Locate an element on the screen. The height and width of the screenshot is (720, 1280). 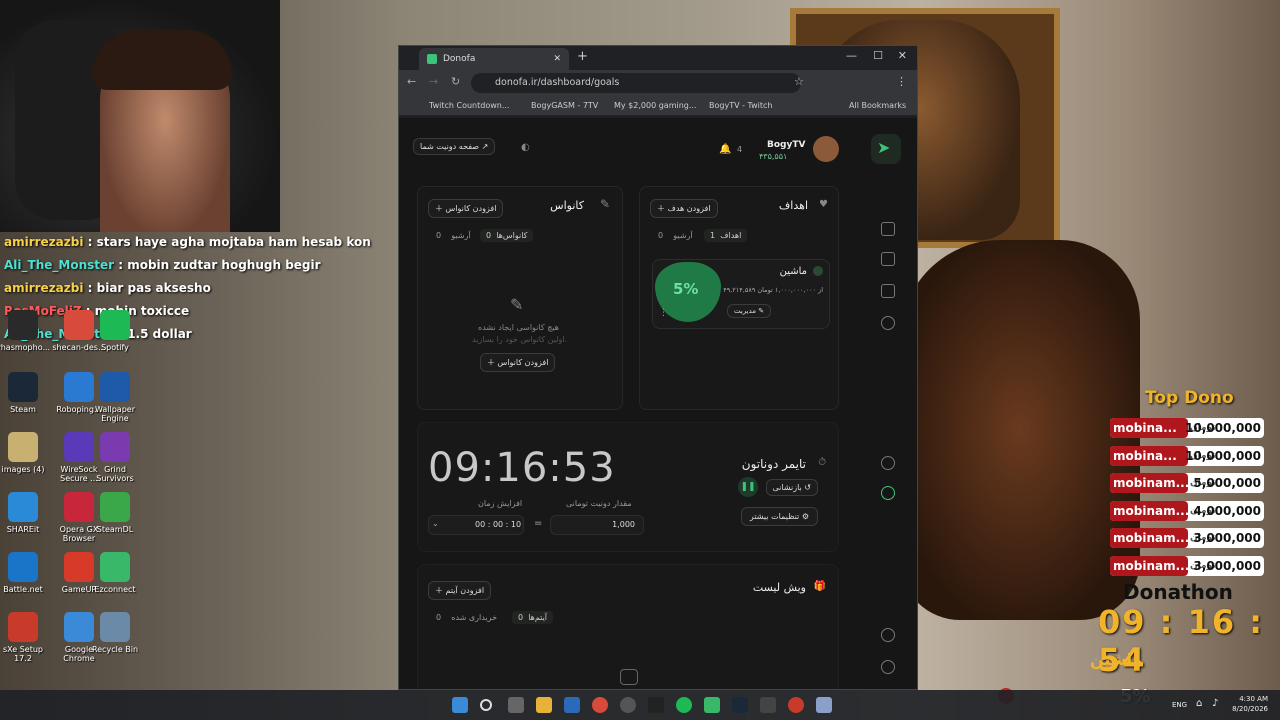
add-item-button: ＋ افزودن آیتم is located at coordinates (460, 590).